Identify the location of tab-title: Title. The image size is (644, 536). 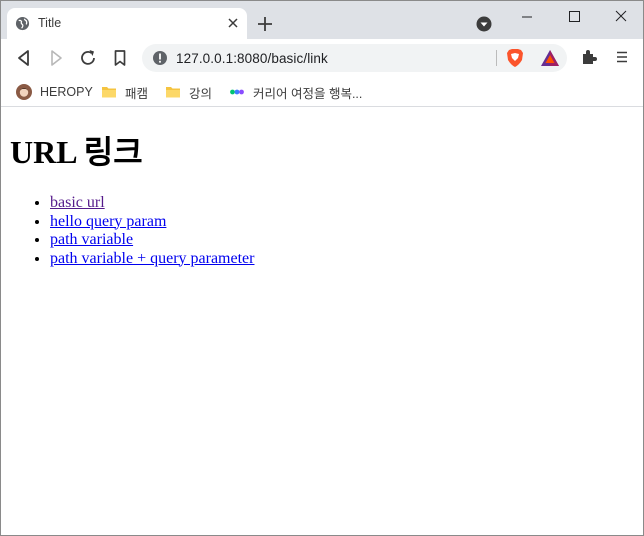
(50, 23).